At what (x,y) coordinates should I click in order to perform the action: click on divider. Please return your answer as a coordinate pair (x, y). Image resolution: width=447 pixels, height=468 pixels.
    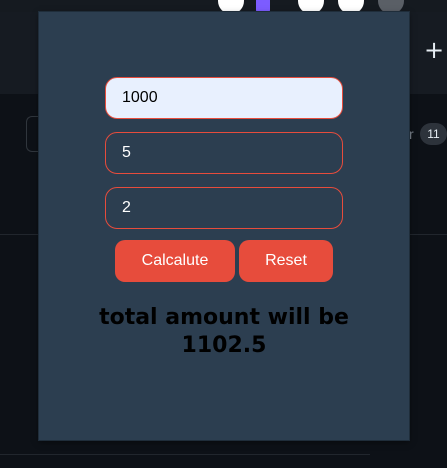
    Looking at the image, I should click on (185, 454).